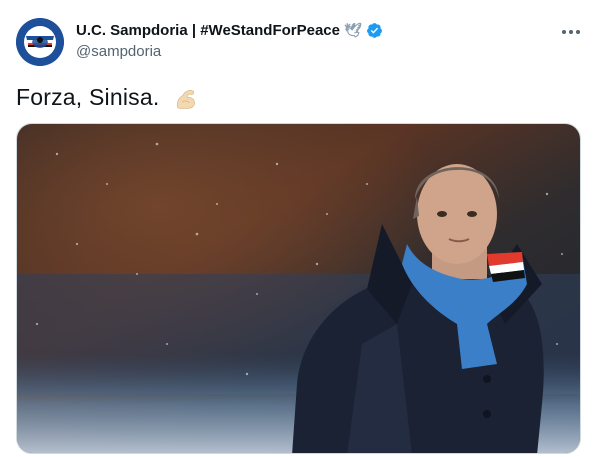 This screenshot has width=601, height=457. What do you see at coordinates (353, 30) in the screenshot?
I see `dove-icon: 🕊` at bounding box center [353, 30].